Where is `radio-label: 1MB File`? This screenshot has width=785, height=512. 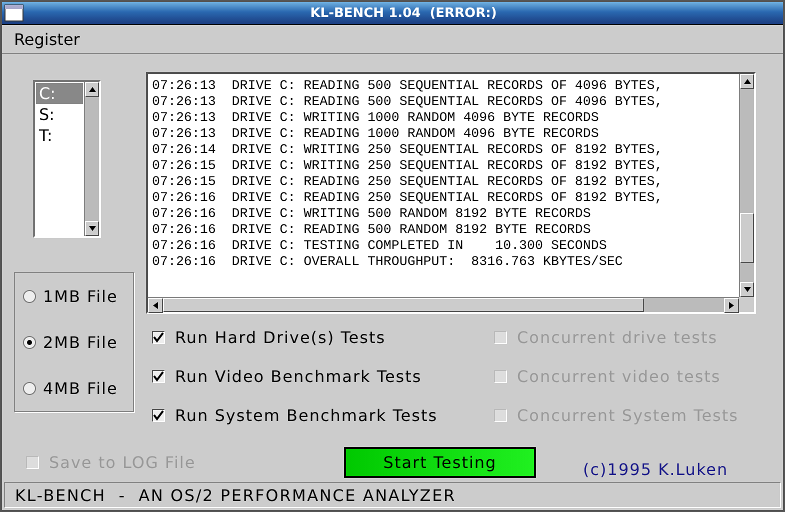
radio-label: 1MB File is located at coordinates (80, 296).